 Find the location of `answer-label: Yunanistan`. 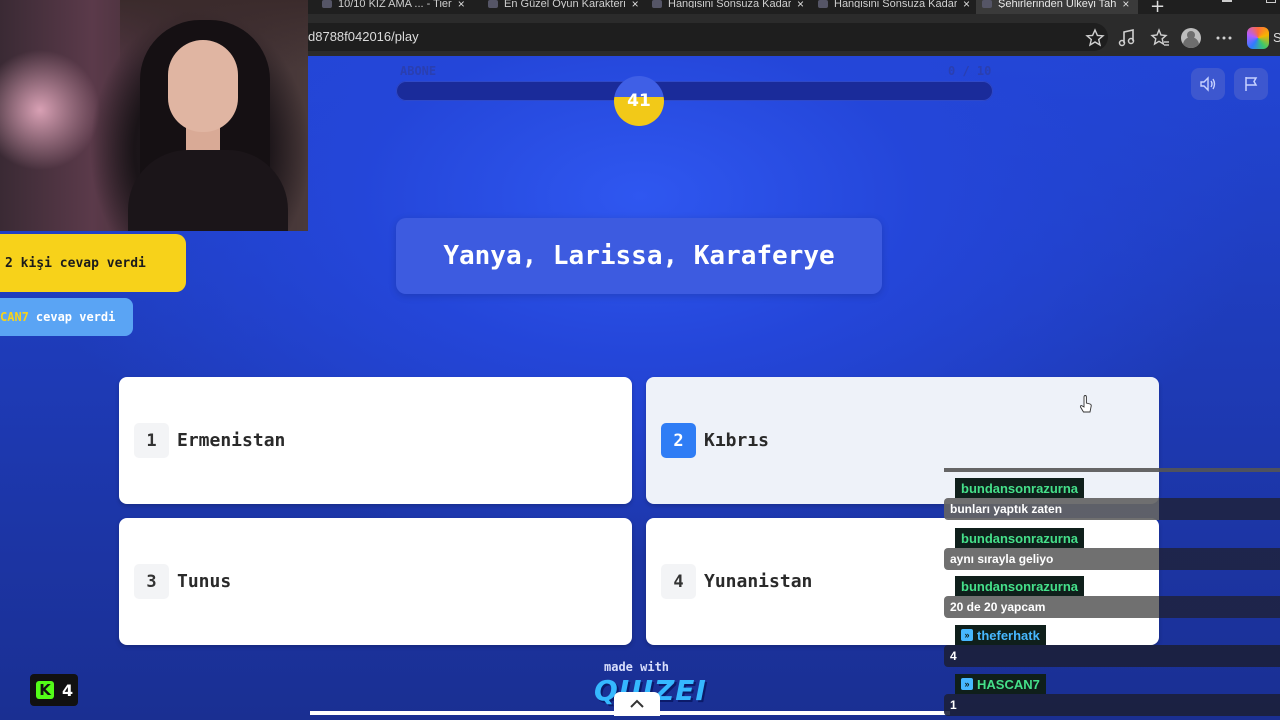

answer-label: Yunanistan is located at coordinates (758, 581).